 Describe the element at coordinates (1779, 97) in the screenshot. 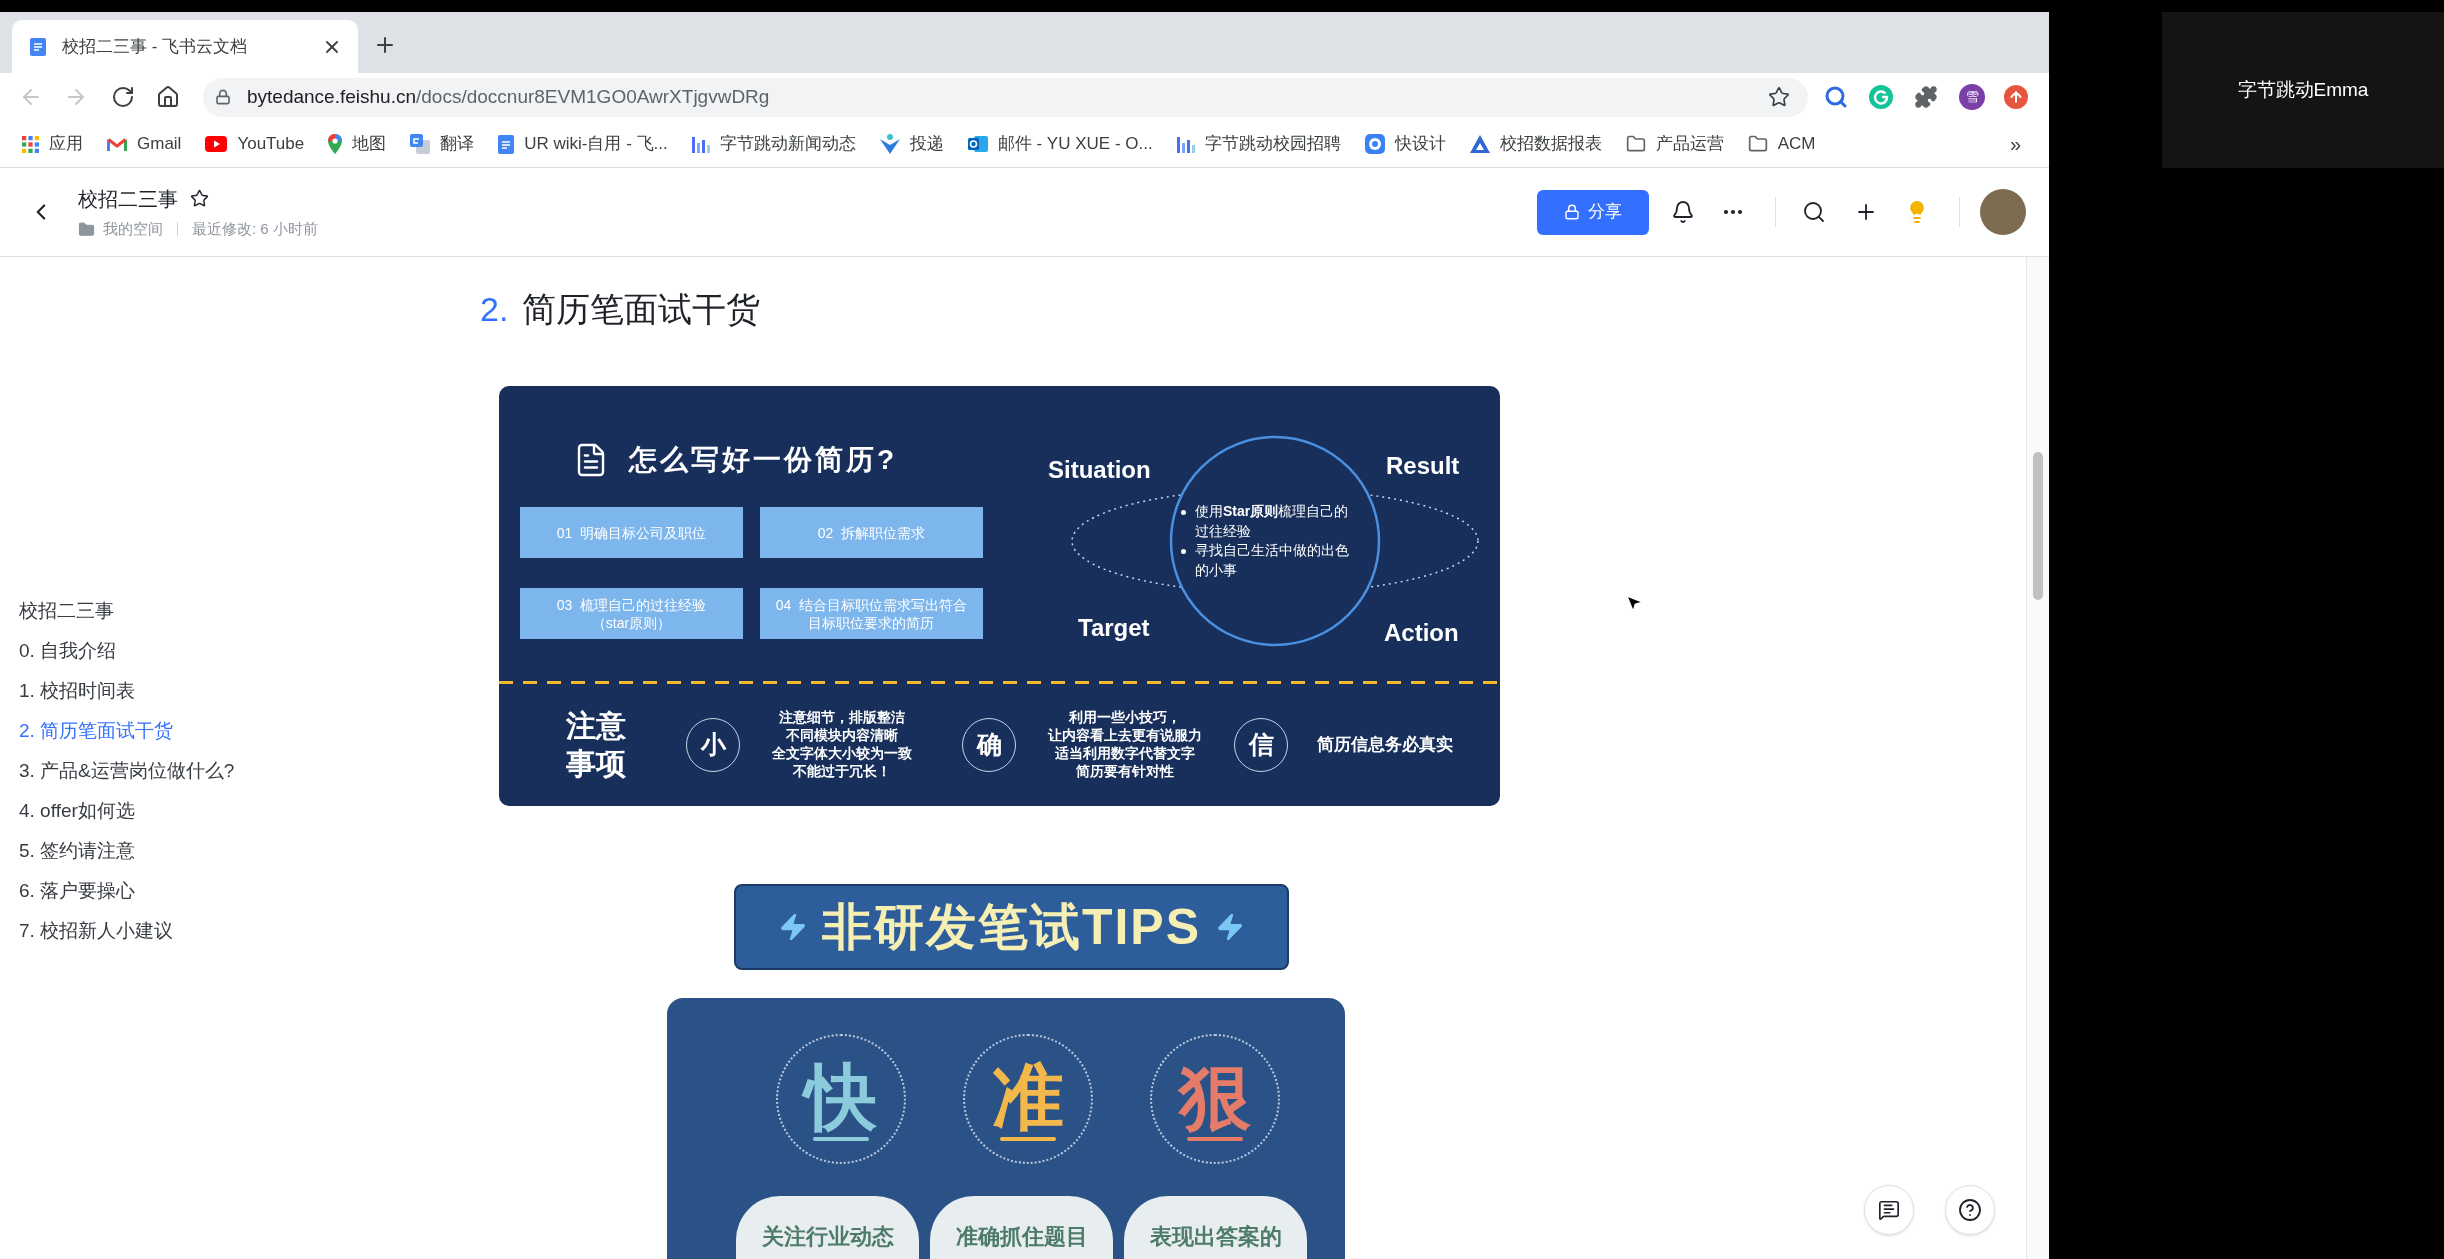

I see `bookmark-star-icon` at that location.